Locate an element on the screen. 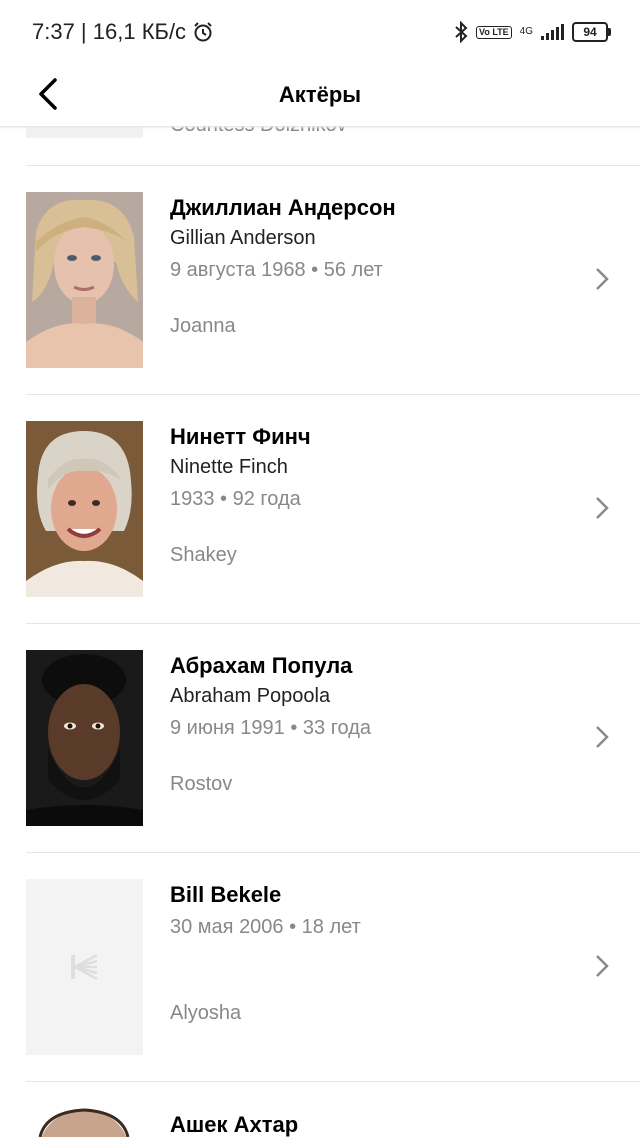 This screenshot has width=640, height=1138. header-shadow is located at coordinates (320, 127).